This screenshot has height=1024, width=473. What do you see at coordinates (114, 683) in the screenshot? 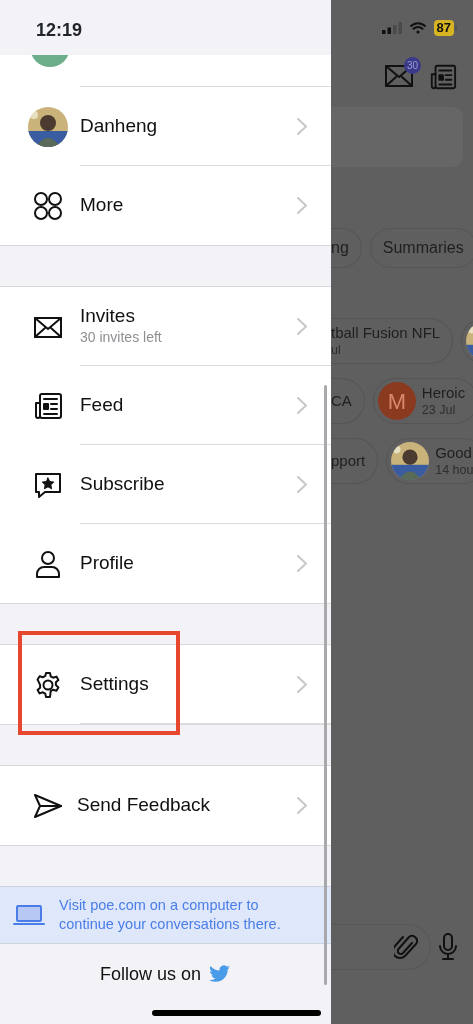
I see `menu-label: Settings` at bounding box center [114, 683].